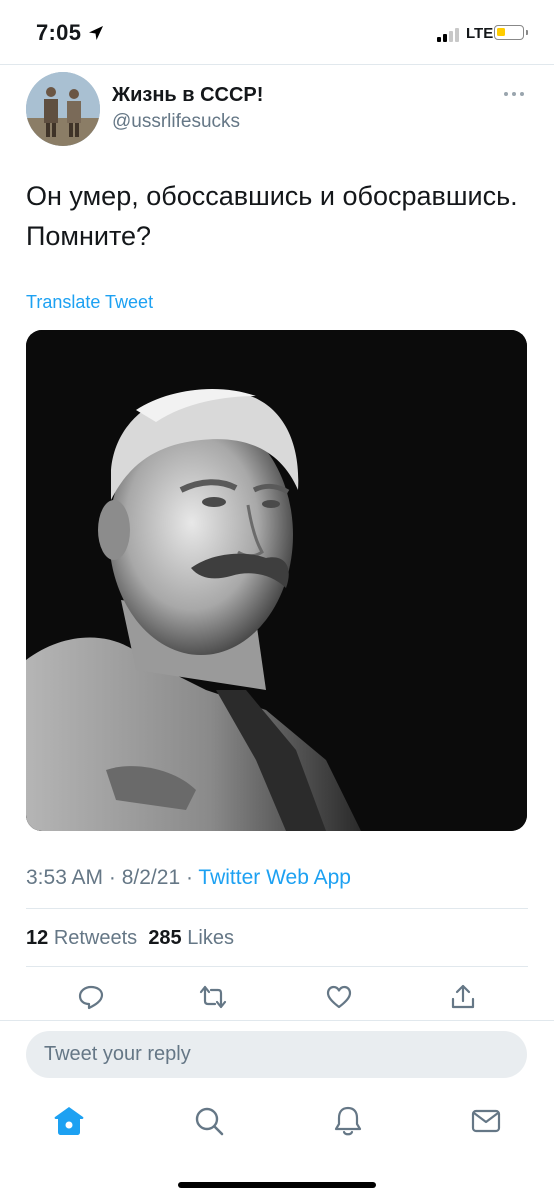 Image resolution: width=554 pixels, height=1200 pixels. I want to click on like-icon, so click(339, 997).